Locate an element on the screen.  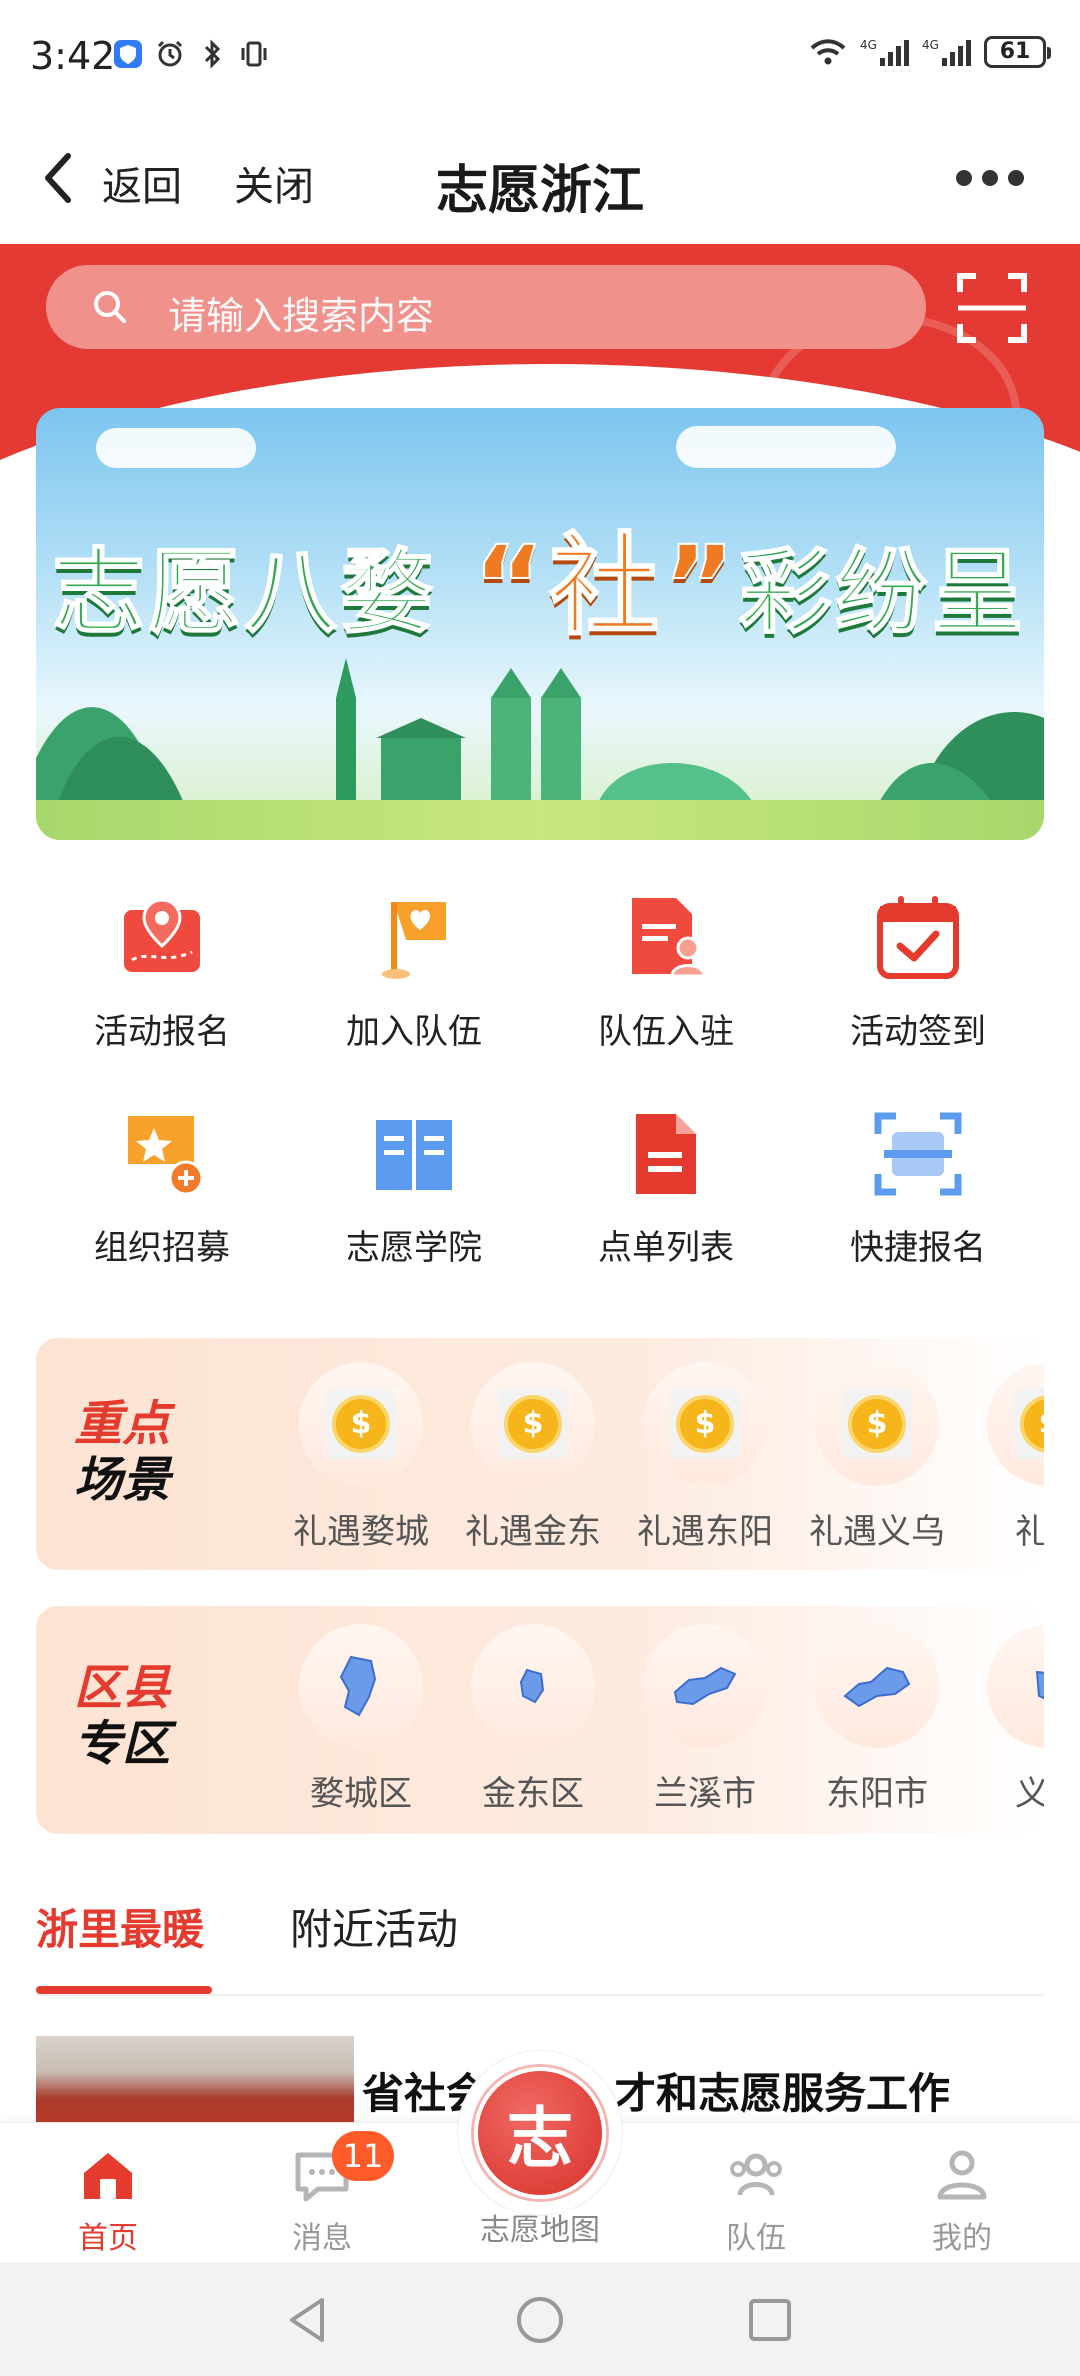
grid-item-order-list: 点单列表 is located at coordinates (666, 1206).